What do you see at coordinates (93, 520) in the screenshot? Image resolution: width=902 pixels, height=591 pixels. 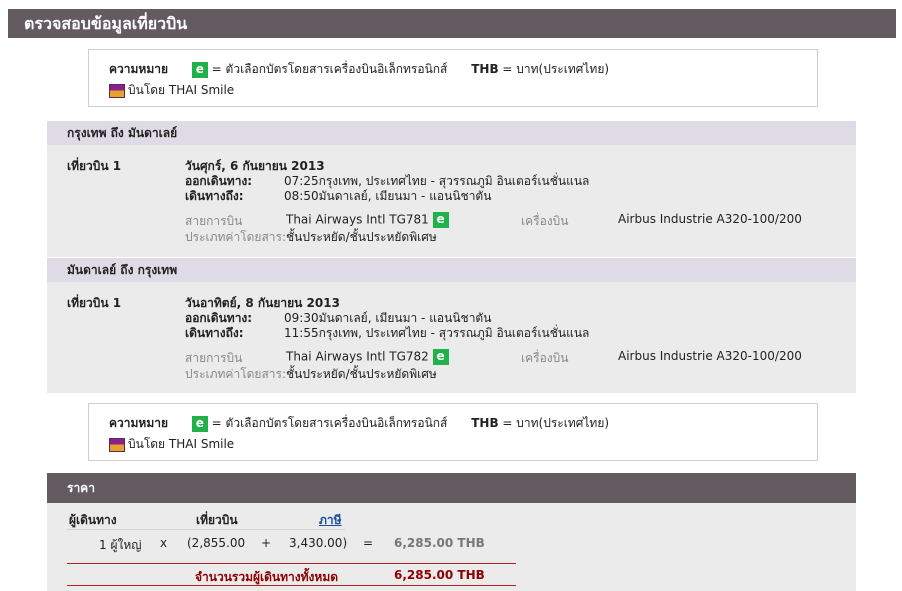 I see `col-passenger: ผู้เดินทาง` at bounding box center [93, 520].